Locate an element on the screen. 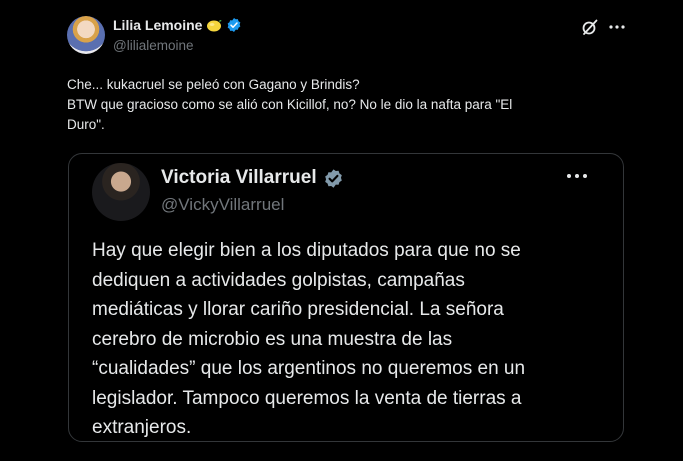 The height and width of the screenshot is (461, 683). author-handle: @lilialemoine is located at coordinates (153, 45).